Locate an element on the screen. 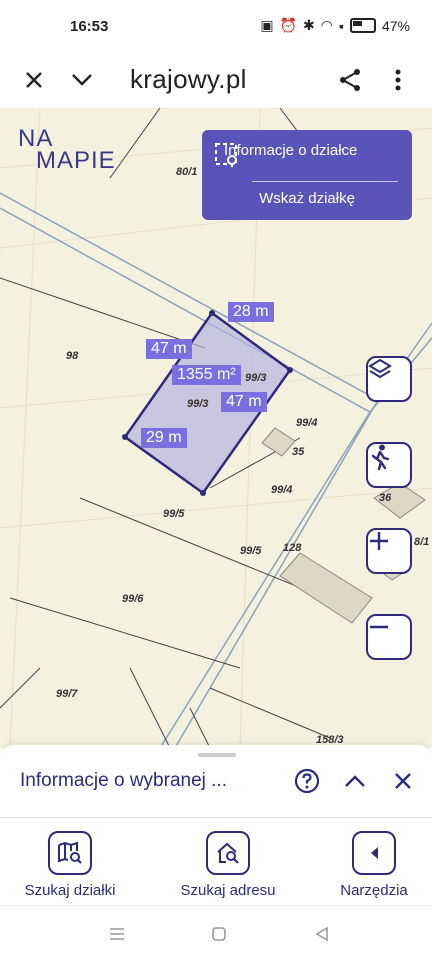  tool-label: Szukaj adresu is located at coordinates (228, 890).